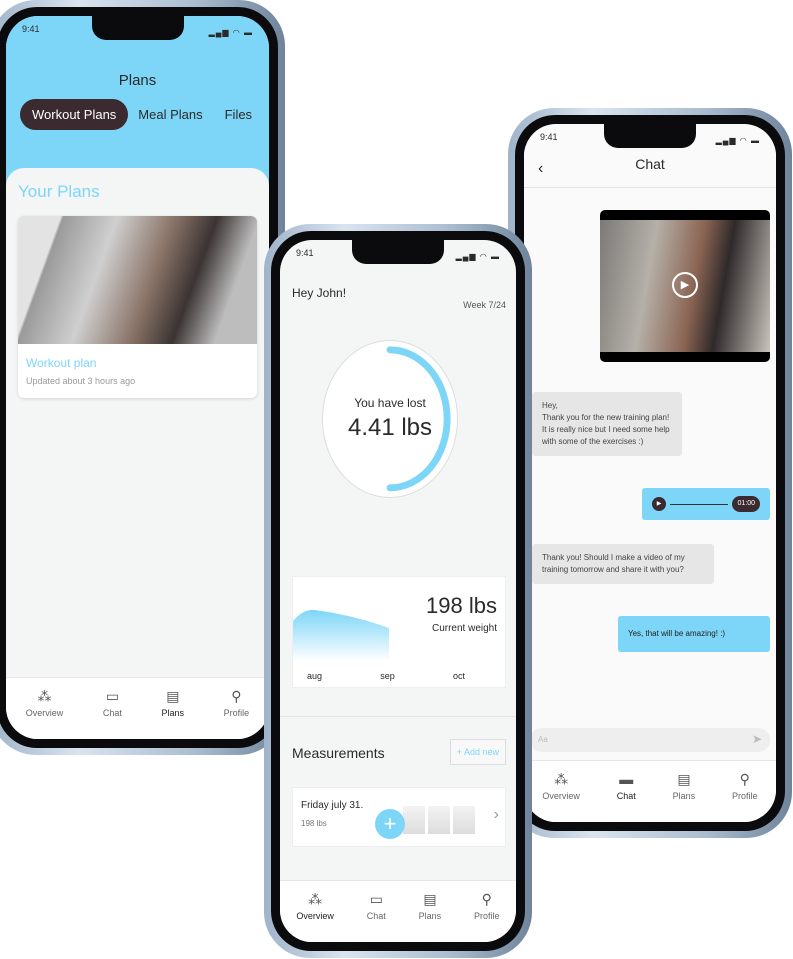  What do you see at coordinates (74, 114) in the screenshot?
I see `tab-workout-plans: Workout Plans` at bounding box center [74, 114].